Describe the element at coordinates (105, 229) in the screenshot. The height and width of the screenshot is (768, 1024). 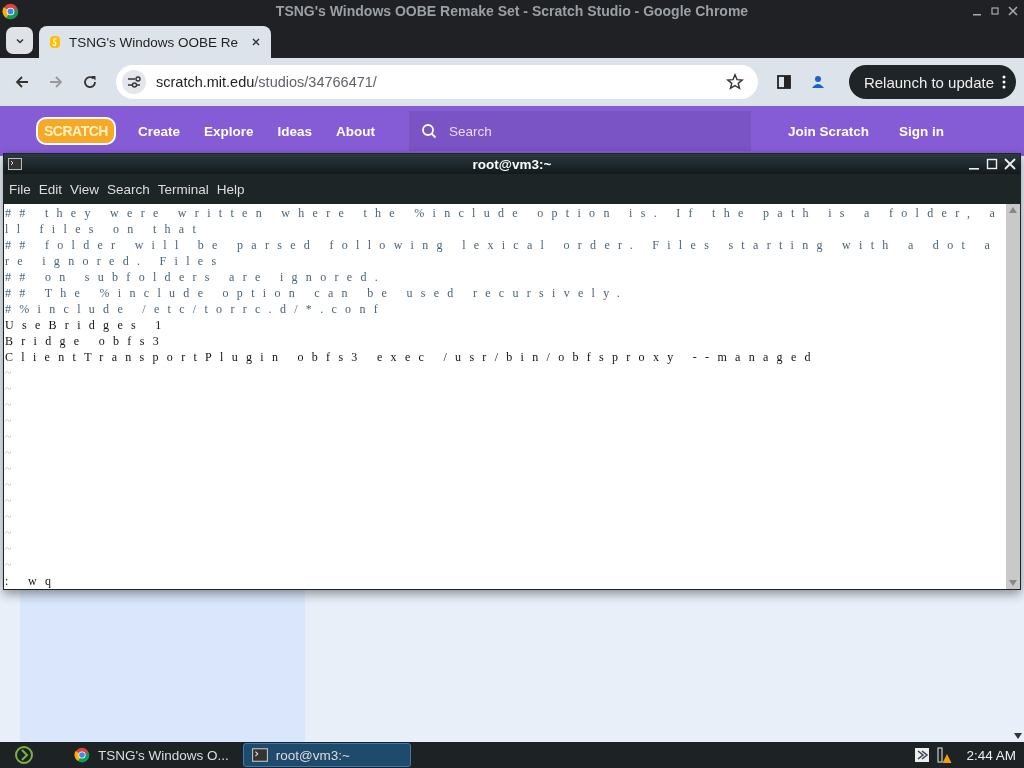
I see `code-line: ll files on that` at that location.